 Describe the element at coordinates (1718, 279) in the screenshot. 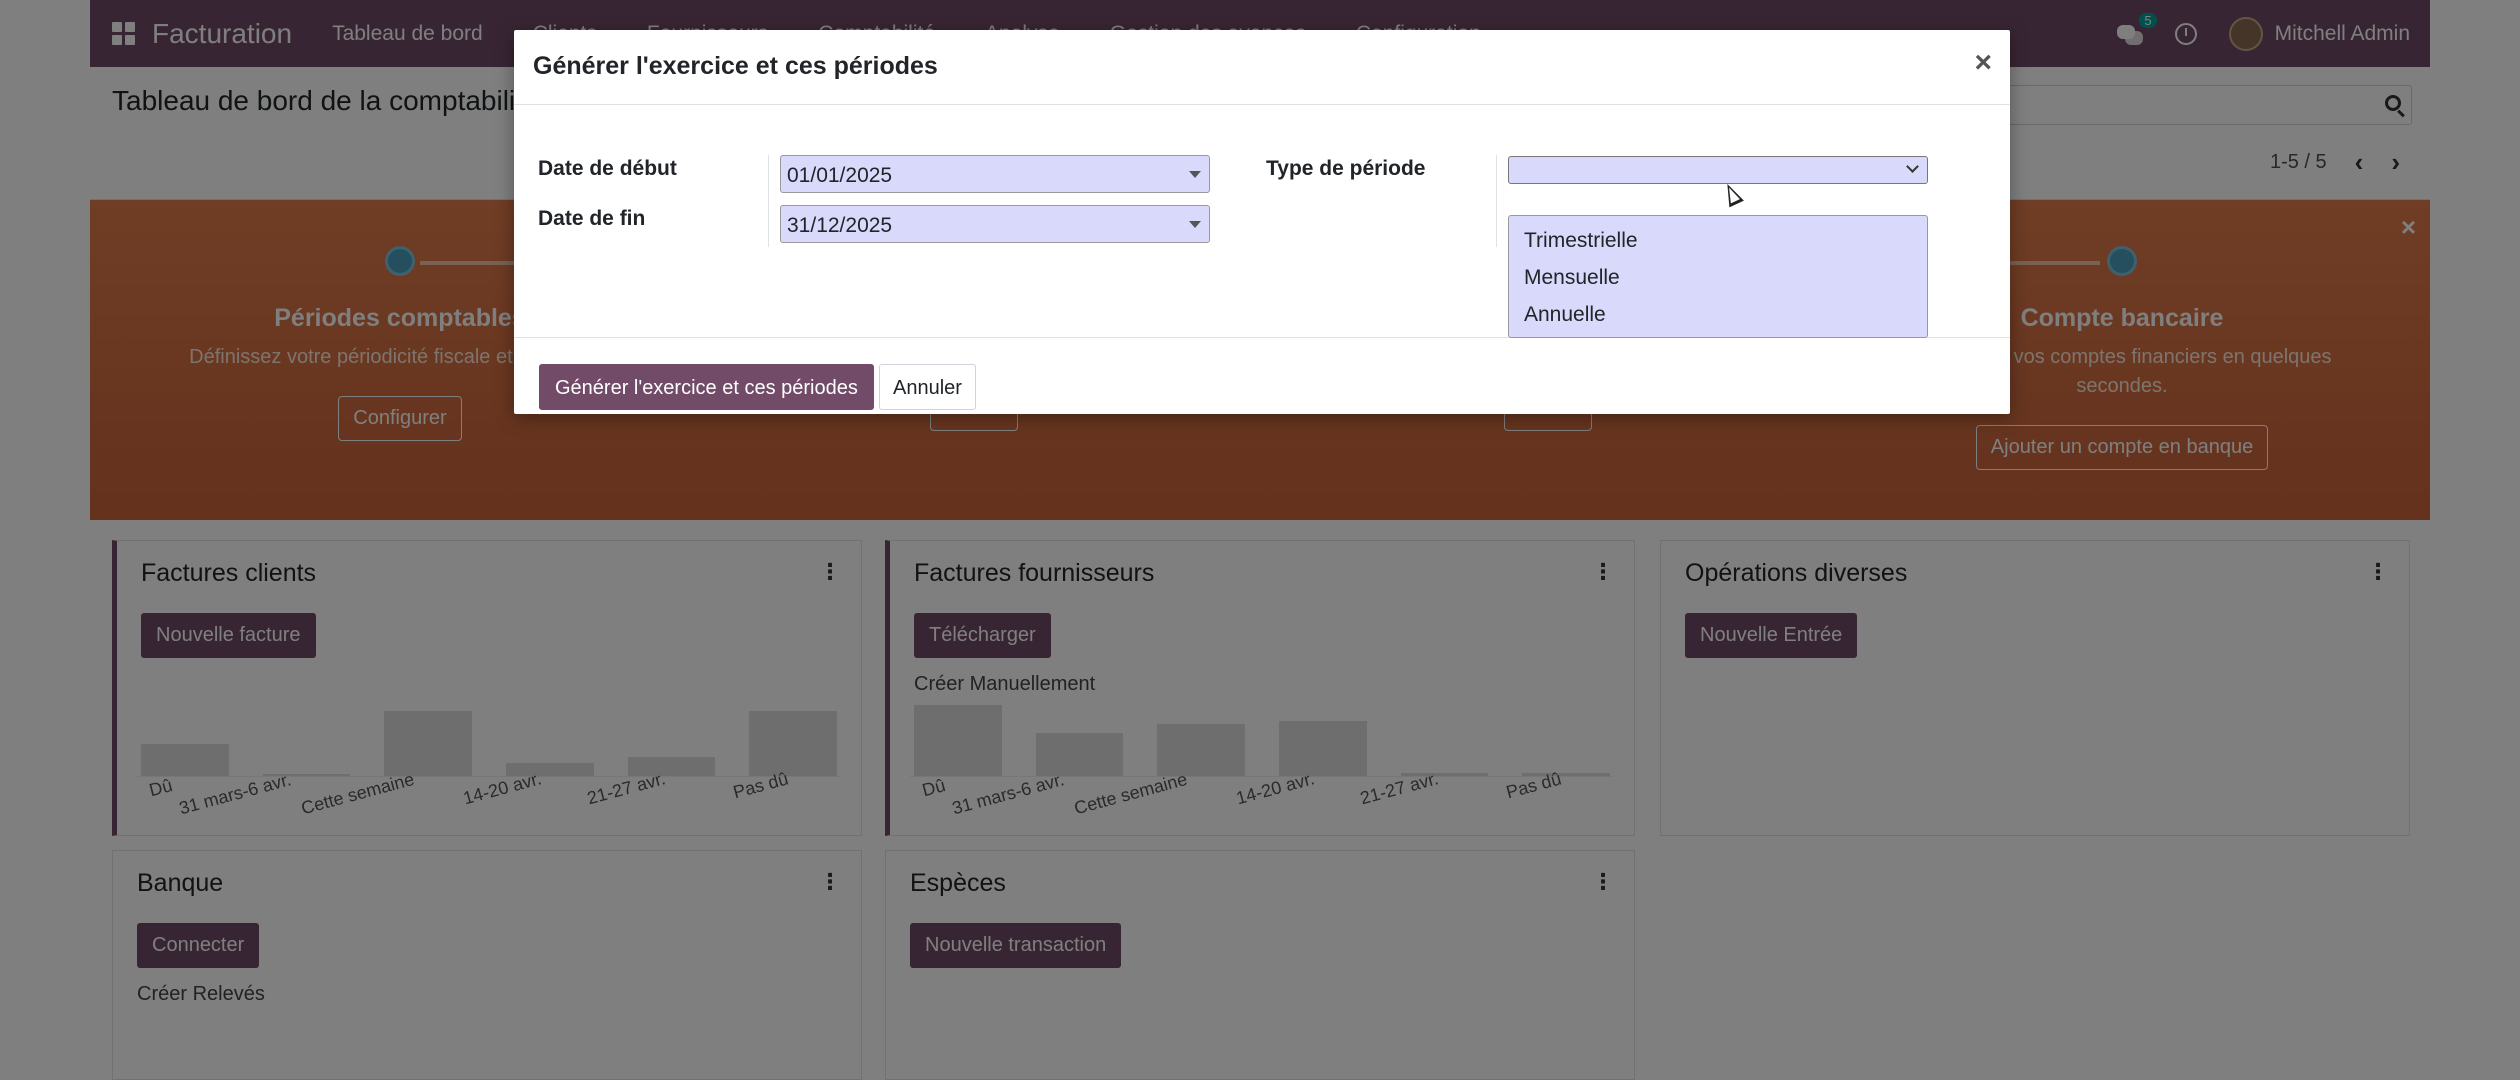

I see `option-monthly: Mensuelle` at that location.